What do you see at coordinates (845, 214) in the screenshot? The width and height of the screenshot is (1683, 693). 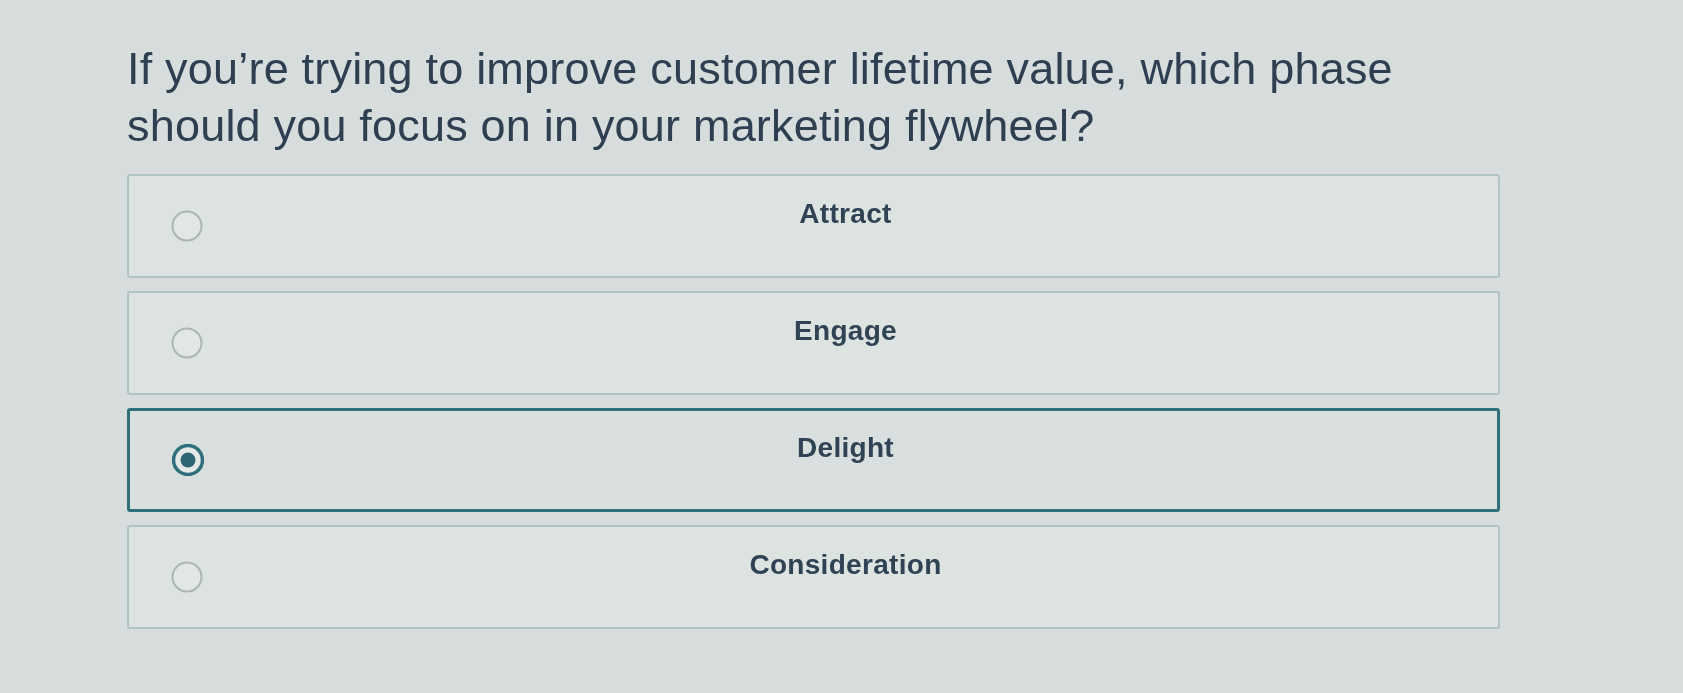 I see `option-label: Attract` at bounding box center [845, 214].